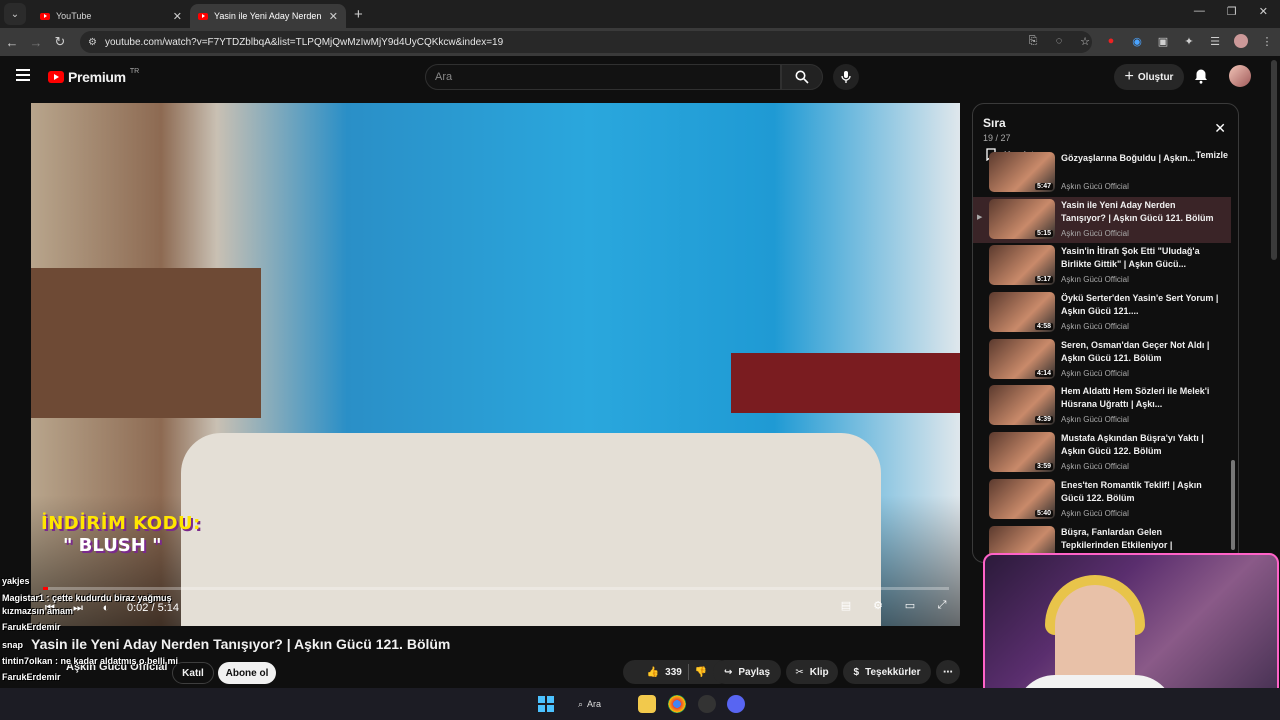  What do you see at coordinates (1085, 41) in the screenshot?
I see `bookmark-star-icon: ☆` at bounding box center [1085, 41].